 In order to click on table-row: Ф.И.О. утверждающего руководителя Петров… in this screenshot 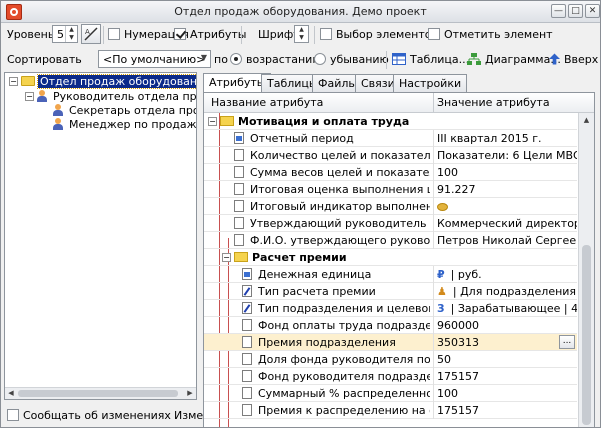, I will do `click(390, 240)`.